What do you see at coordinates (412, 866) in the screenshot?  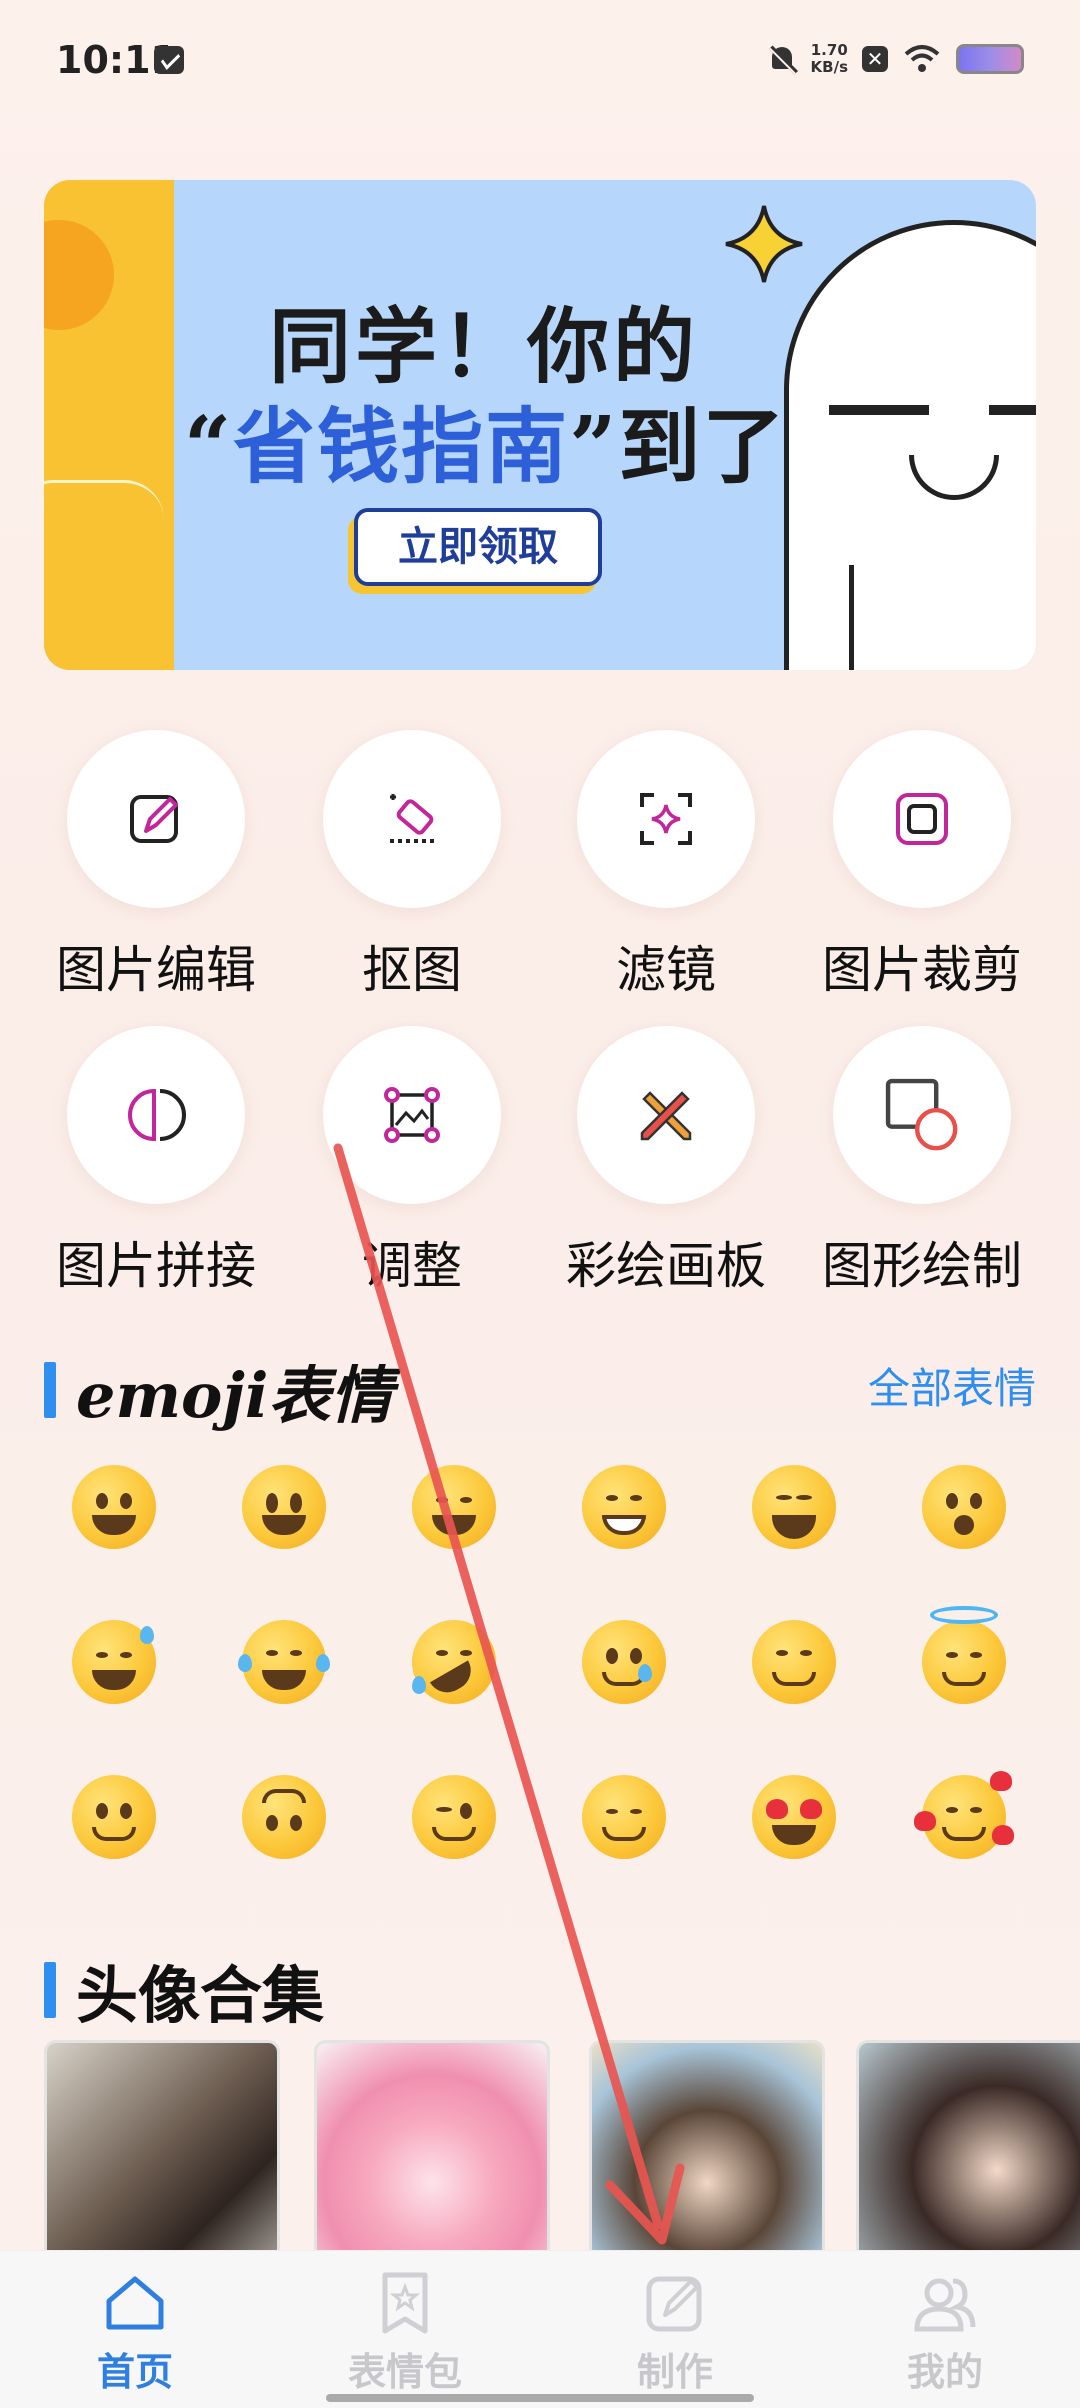 I see `tool-cutout: 抠图` at bounding box center [412, 866].